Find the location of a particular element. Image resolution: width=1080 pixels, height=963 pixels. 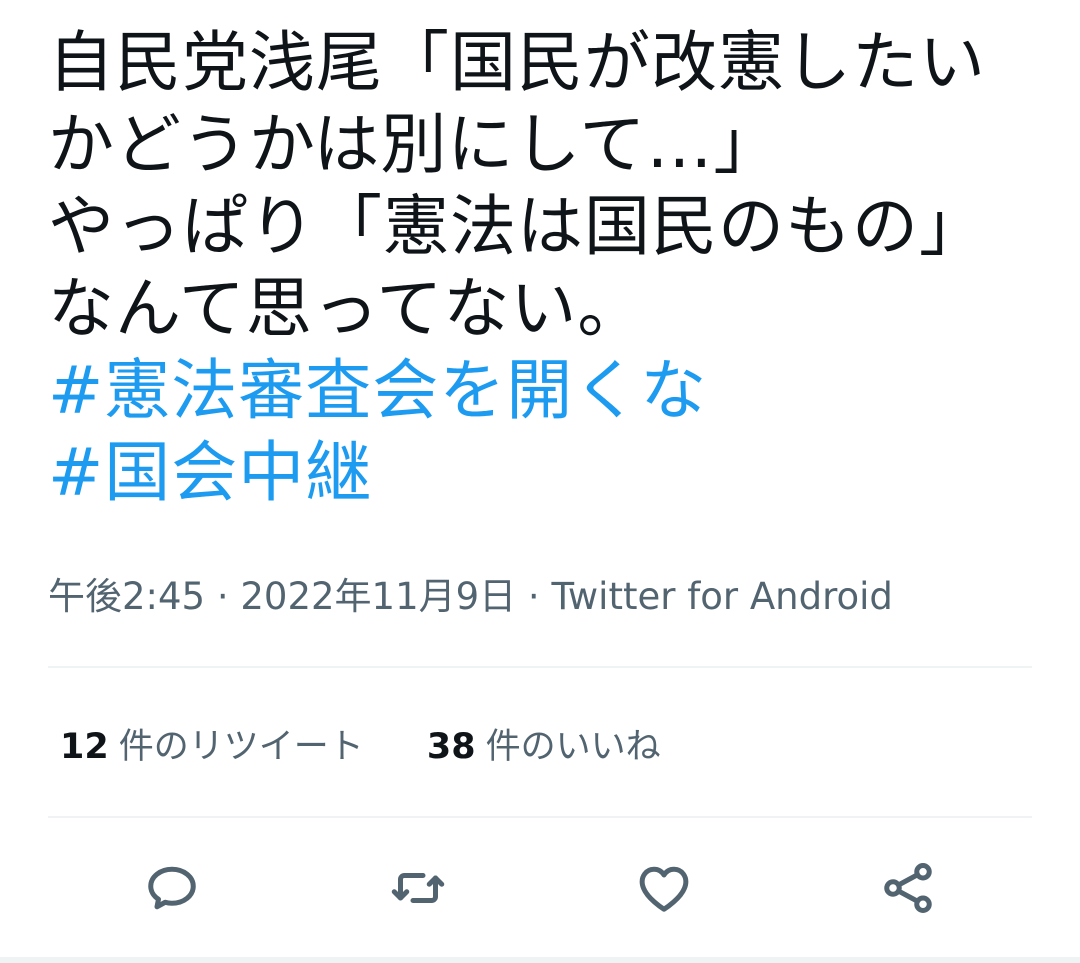

tweet-line: なんて思ってない。 is located at coordinates (346, 308).